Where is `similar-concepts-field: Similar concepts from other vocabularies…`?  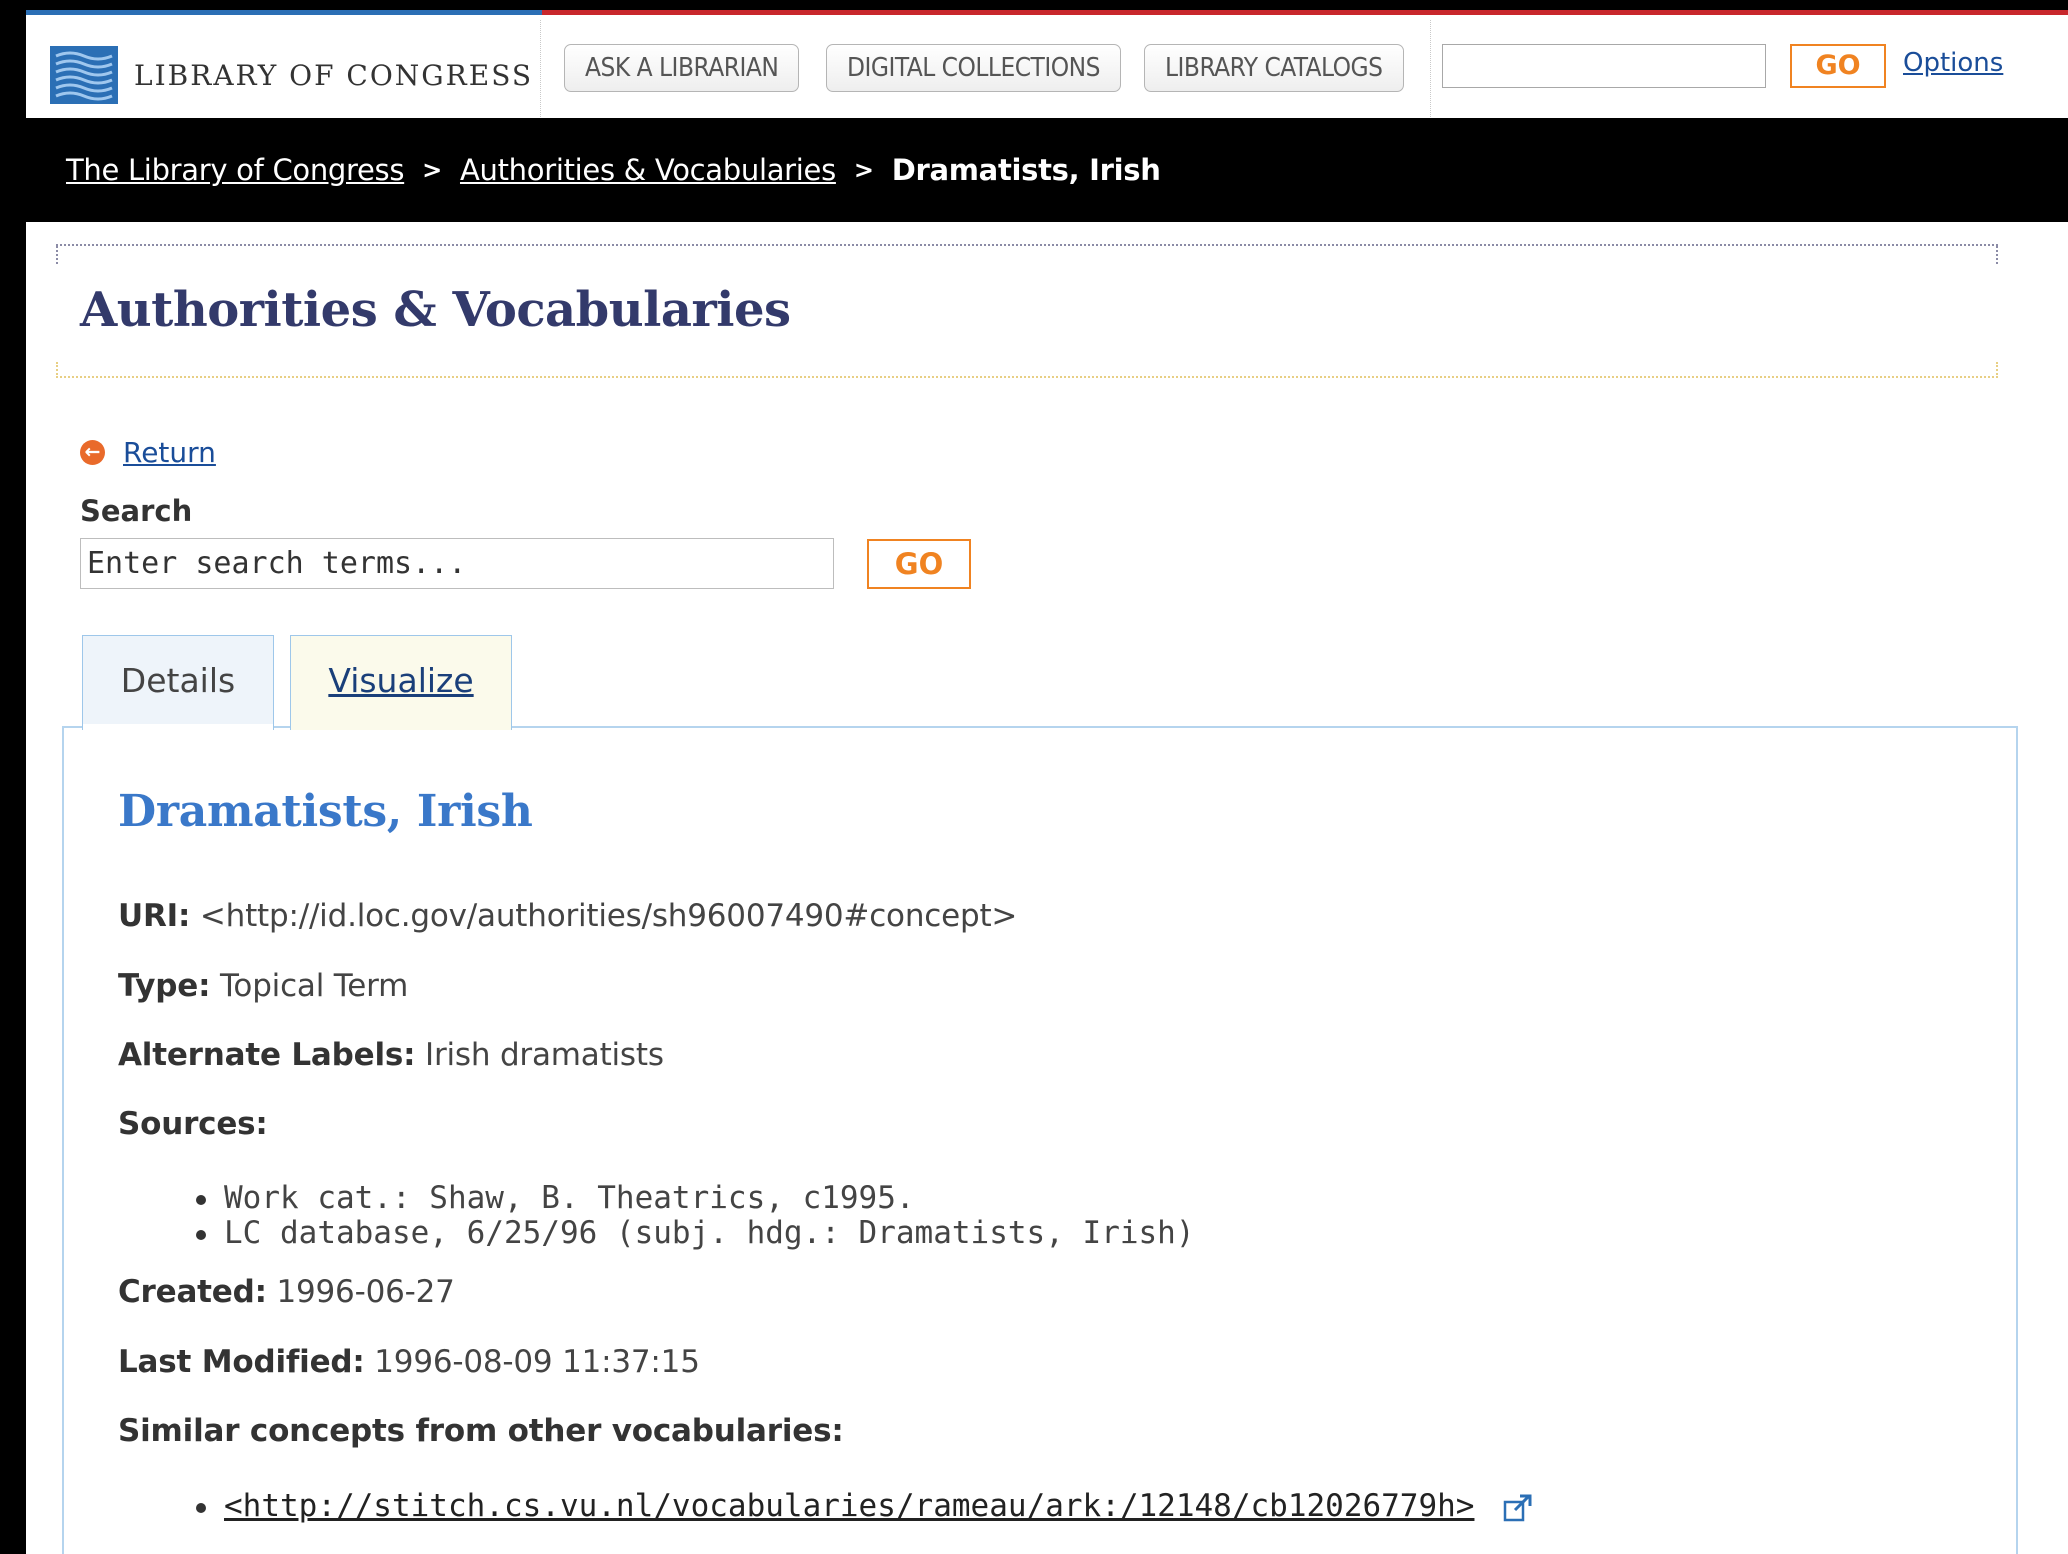 similar-concepts-field: Similar concepts from other vocabularies… is located at coordinates (481, 1431).